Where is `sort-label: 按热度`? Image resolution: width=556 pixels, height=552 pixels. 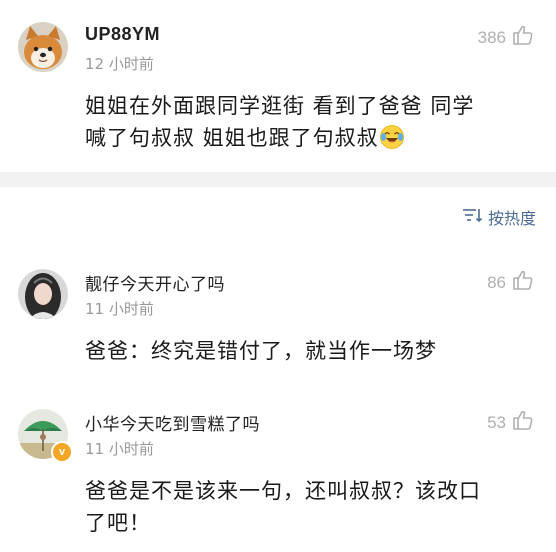 sort-label: 按热度 is located at coordinates (511, 218).